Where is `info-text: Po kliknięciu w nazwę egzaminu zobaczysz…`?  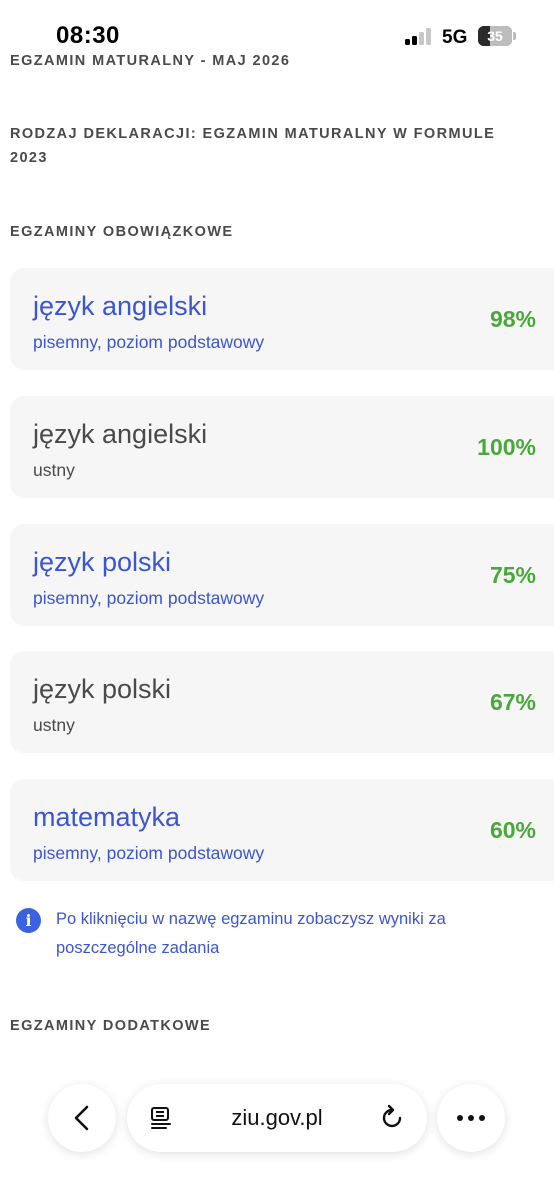
info-text: Po kliknięciu w nazwę egzaminu zobaczysz… is located at coordinates (251, 933).